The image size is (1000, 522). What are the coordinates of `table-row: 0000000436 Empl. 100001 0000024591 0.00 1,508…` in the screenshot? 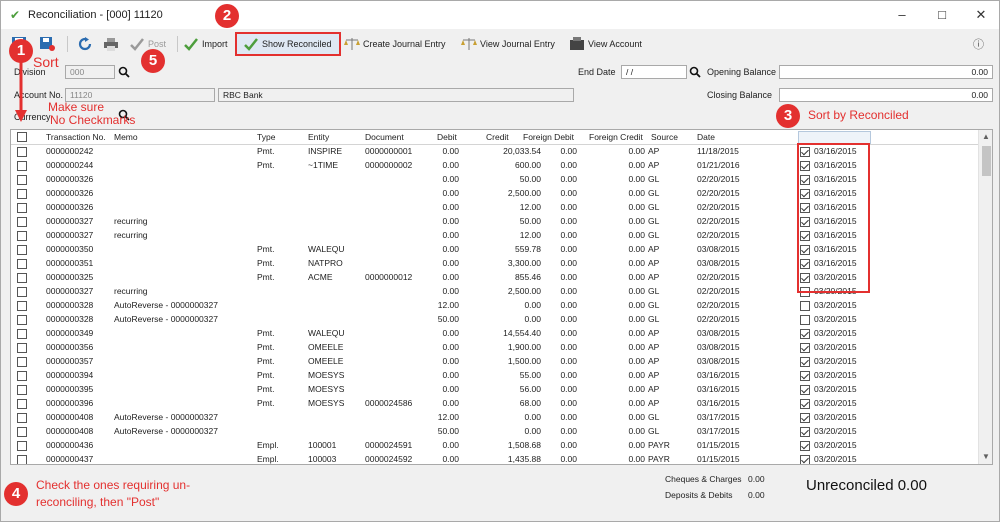 It's located at (494, 446).